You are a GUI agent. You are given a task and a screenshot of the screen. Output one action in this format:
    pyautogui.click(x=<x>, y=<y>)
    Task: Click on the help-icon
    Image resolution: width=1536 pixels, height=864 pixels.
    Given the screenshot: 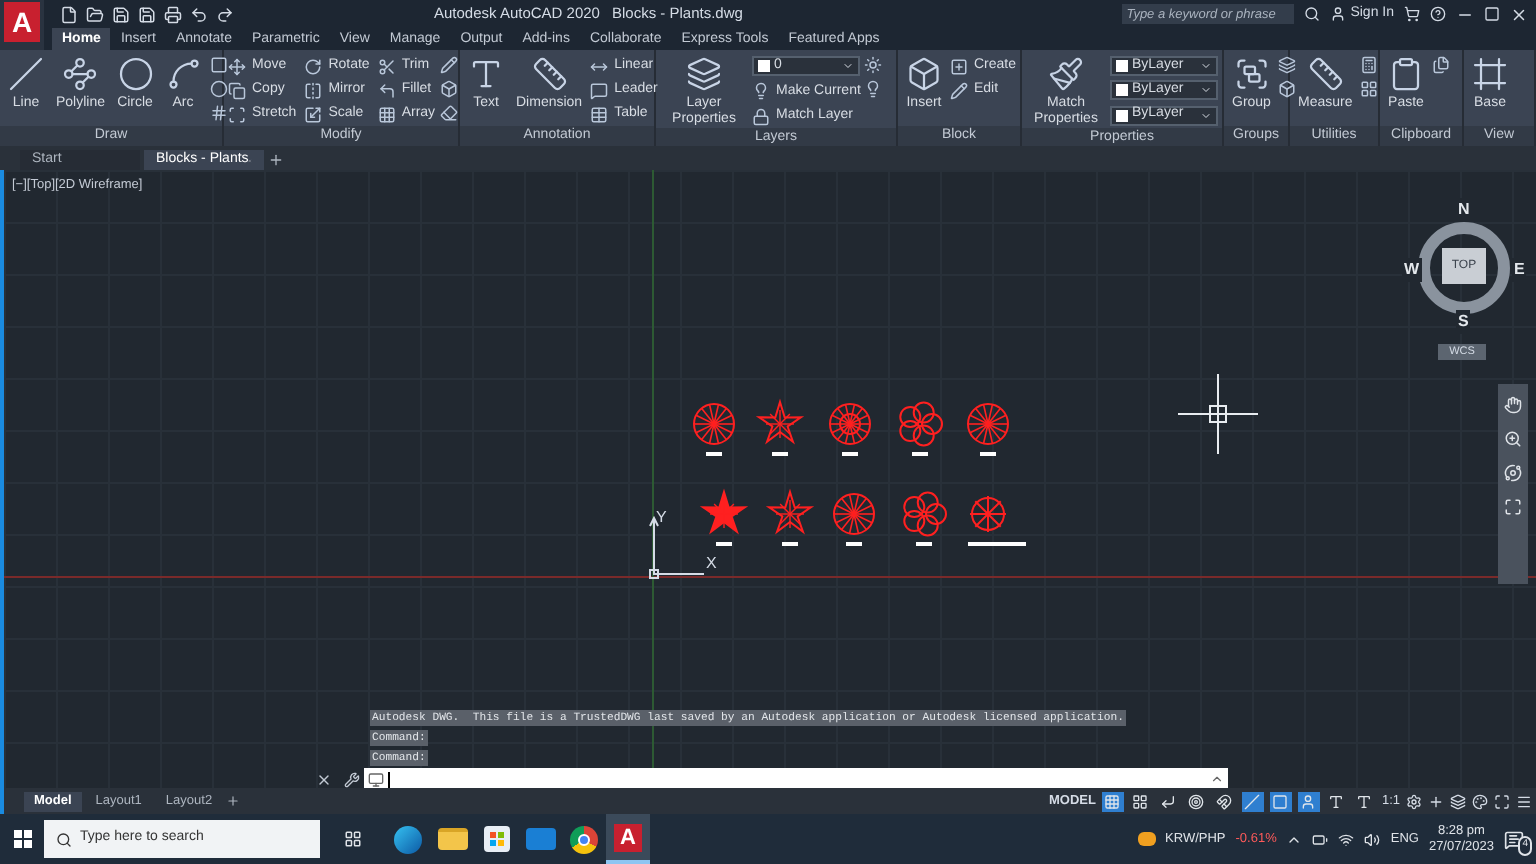 What is the action you would take?
    pyautogui.click(x=1438, y=14)
    